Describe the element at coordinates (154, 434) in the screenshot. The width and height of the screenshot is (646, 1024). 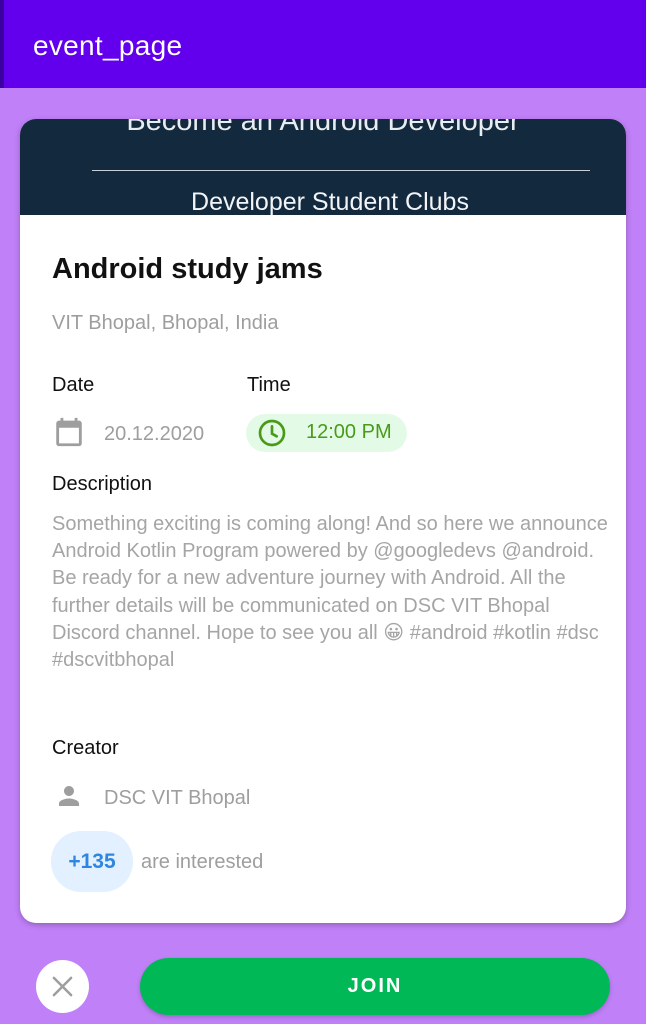
I see `event-date: 20.12.2020` at that location.